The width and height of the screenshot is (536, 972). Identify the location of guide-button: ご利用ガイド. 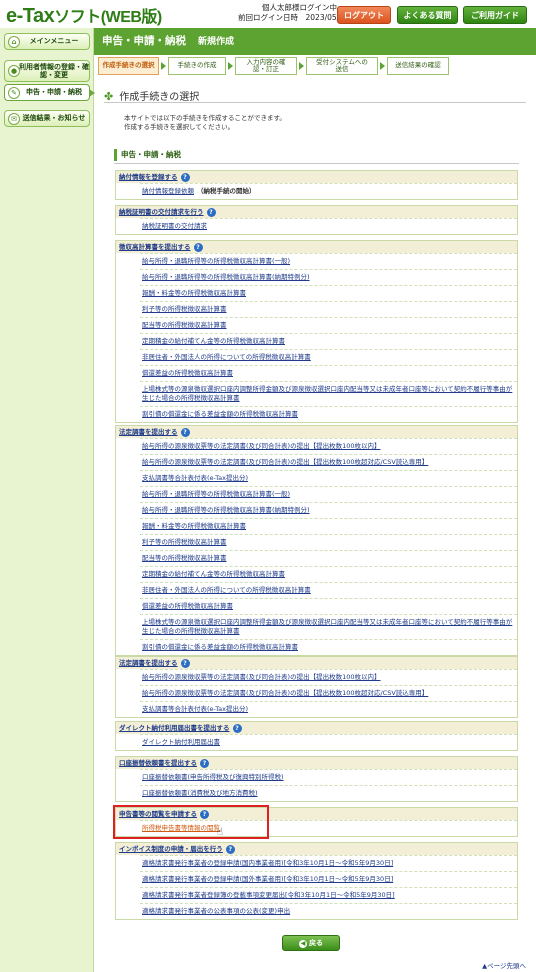
(495, 15).